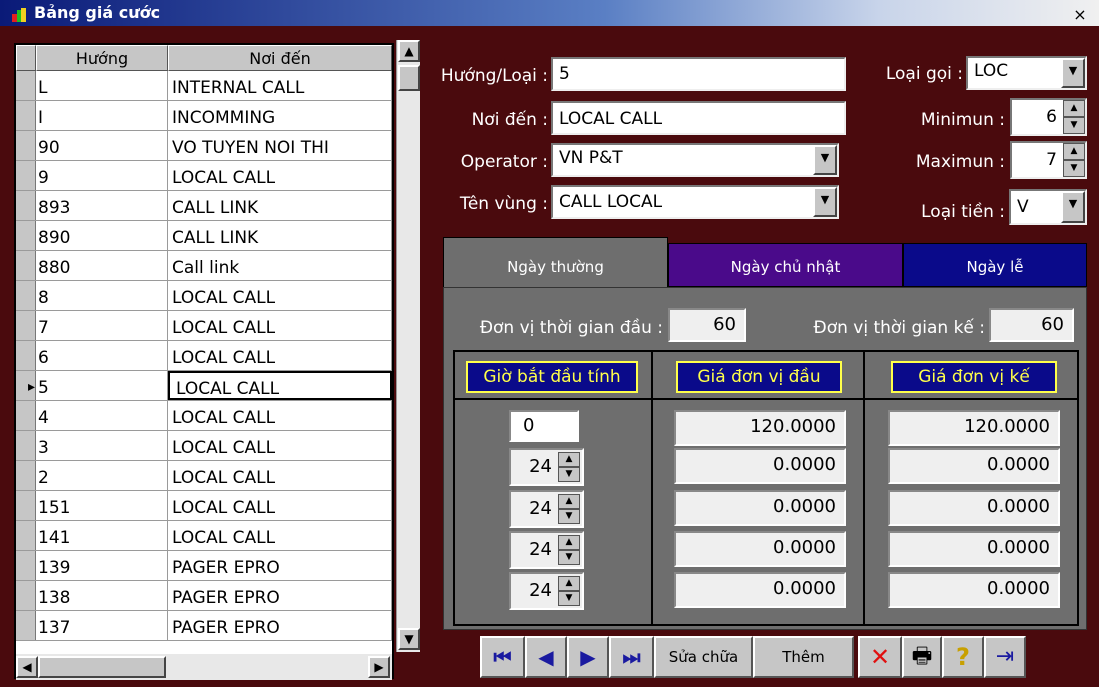 The image size is (1099, 687). What do you see at coordinates (1048, 117) in the screenshot?
I see `minimun-stepper: 6 ▲ ▼` at bounding box center [1048, 117].